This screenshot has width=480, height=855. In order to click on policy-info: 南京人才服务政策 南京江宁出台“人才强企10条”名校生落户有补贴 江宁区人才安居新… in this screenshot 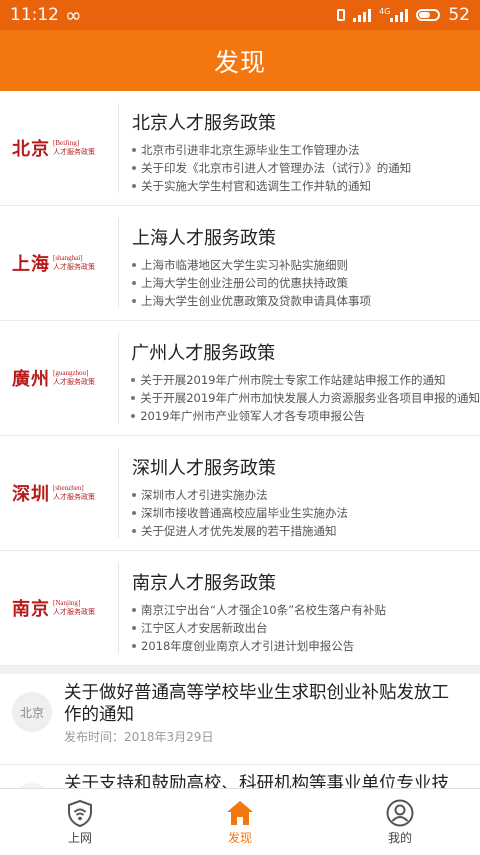, I will do `click(252, 608)`.